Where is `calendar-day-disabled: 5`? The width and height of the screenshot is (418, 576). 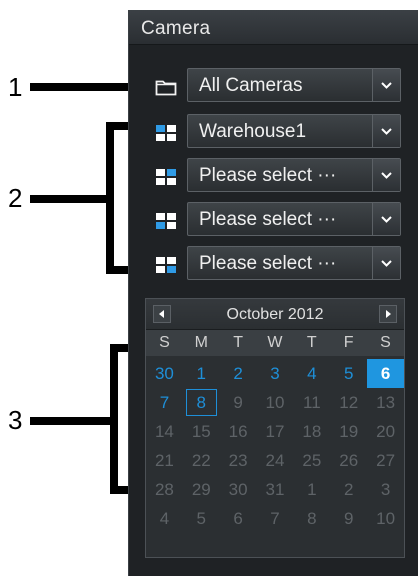
calendar-day-disabled: 5 is located at coordinates (201, 518).